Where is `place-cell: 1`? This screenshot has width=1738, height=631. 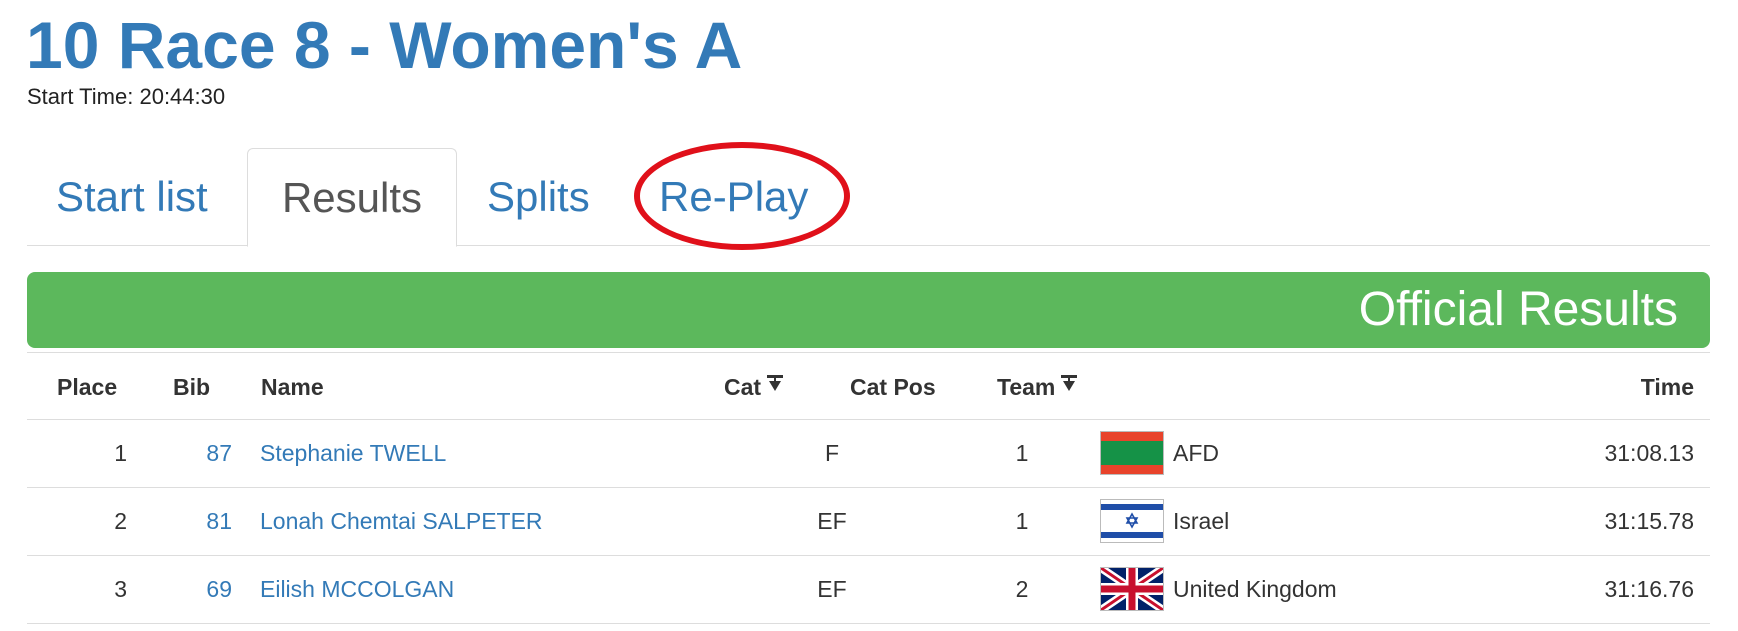 place-cell: 1 is located at coordinates (120, 453).